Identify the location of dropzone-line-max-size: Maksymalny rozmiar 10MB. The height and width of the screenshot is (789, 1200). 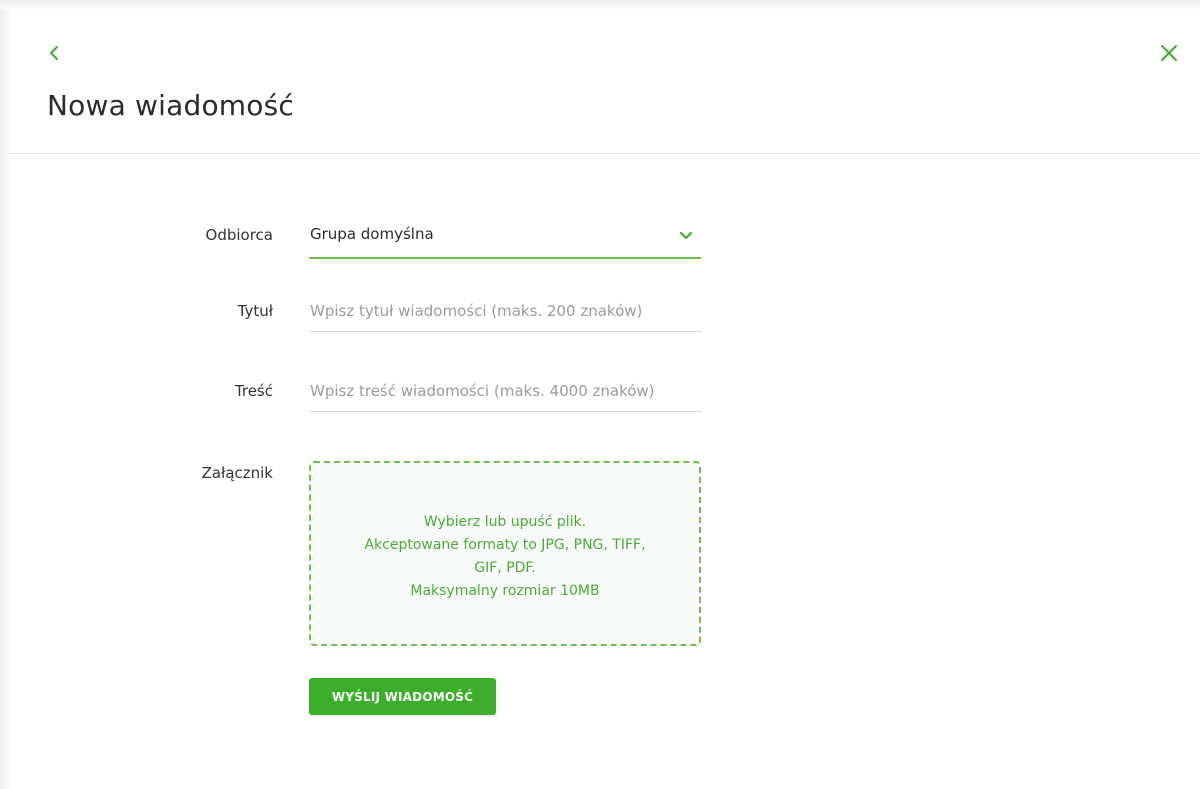
(505, 591).